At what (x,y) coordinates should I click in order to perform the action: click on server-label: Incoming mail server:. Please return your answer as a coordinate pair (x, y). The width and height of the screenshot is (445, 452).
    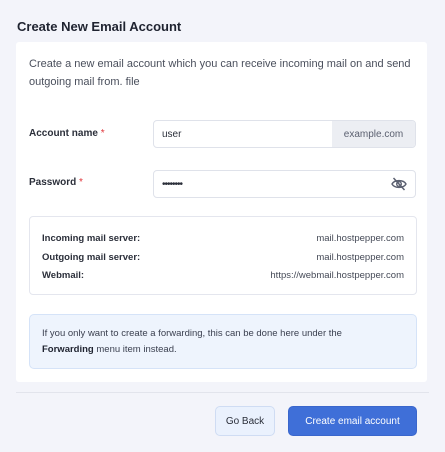
    Looking at the image, I should click on (91, 238).